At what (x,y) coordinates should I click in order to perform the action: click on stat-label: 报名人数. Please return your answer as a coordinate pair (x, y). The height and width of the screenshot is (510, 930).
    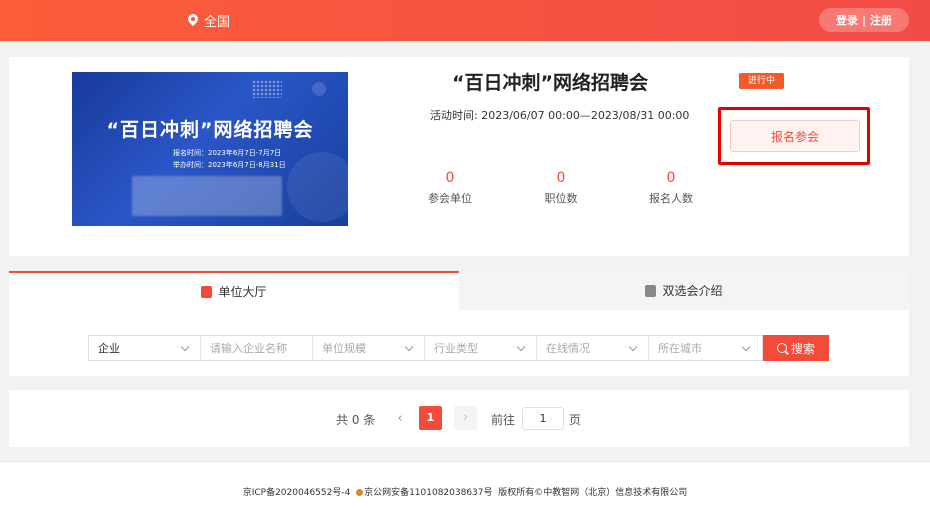
    Looking at the image, I should click on (671, 198).